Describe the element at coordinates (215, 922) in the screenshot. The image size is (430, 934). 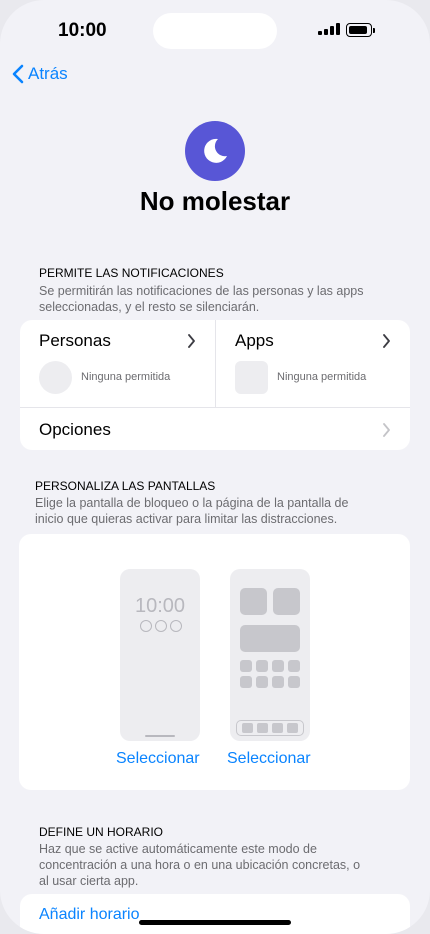
I see `home-indicator` at that location.